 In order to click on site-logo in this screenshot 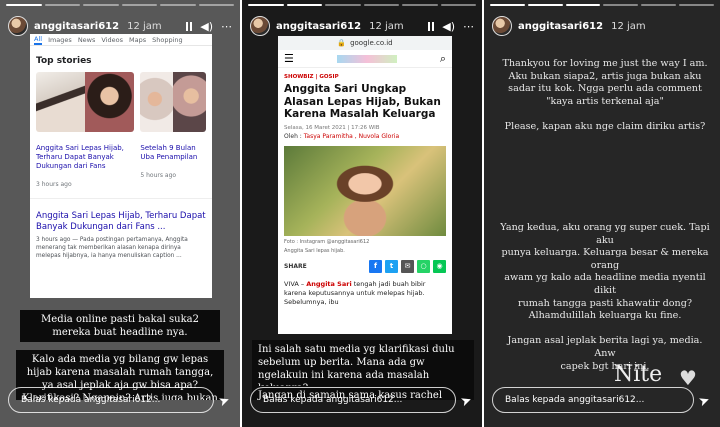, I will do `click(366, 58)`.